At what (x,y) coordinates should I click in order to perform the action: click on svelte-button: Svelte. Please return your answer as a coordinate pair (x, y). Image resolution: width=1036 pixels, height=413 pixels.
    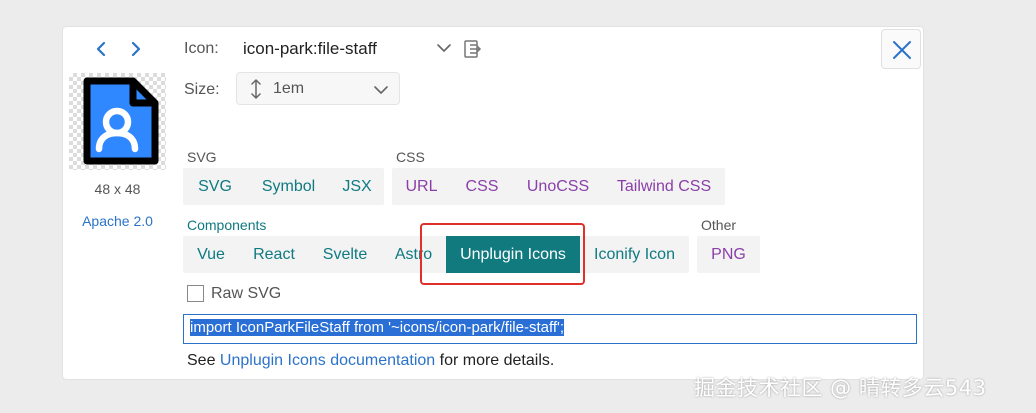
    Looking at the image, I should click on (345, 254).